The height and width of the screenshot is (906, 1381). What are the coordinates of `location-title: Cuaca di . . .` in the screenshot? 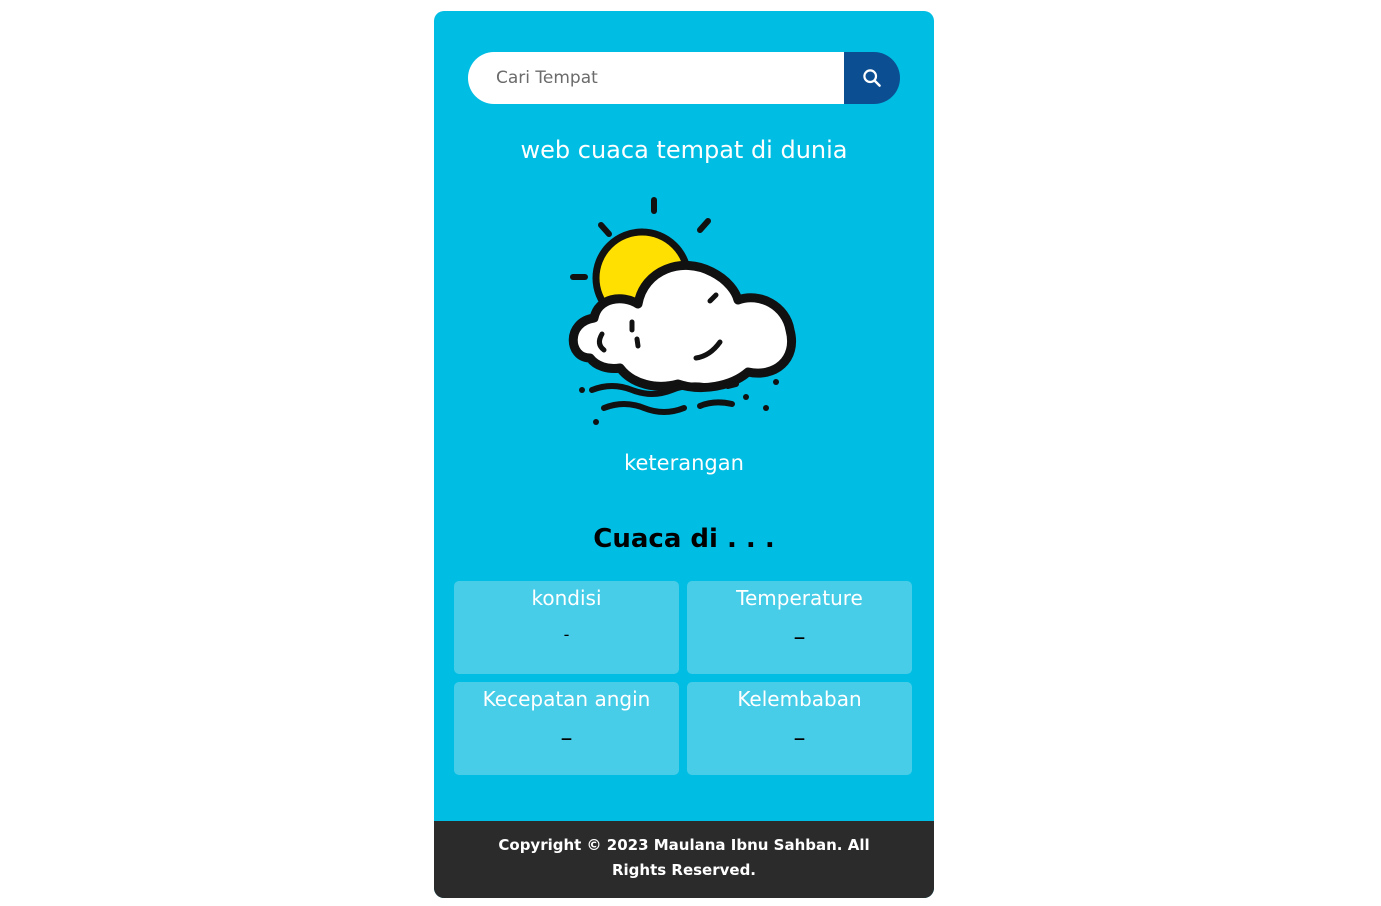 It's located at (684, 539).